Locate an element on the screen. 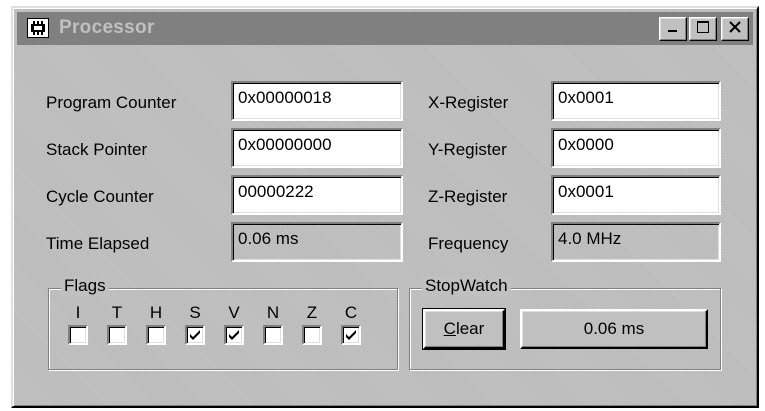 Image resolution: width=765 pixels, height=411 pixels. stack-pointer-label: Stack Pointer is located at coordinates (97, 149).